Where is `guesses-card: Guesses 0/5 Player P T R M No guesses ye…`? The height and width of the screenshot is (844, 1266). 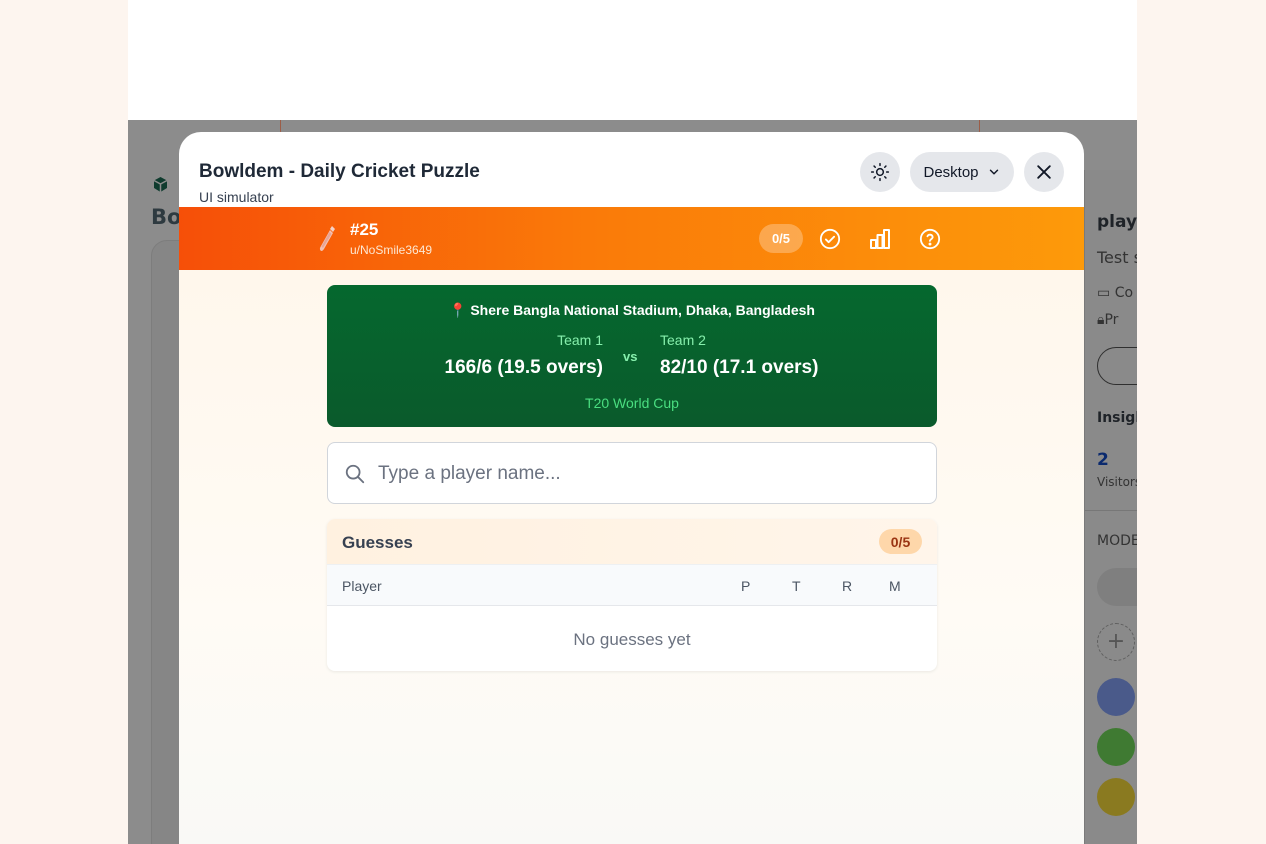 guesses-card: Guesses 0/5 Player P T R M No guesses ye… is located at coordinates (632, 595).